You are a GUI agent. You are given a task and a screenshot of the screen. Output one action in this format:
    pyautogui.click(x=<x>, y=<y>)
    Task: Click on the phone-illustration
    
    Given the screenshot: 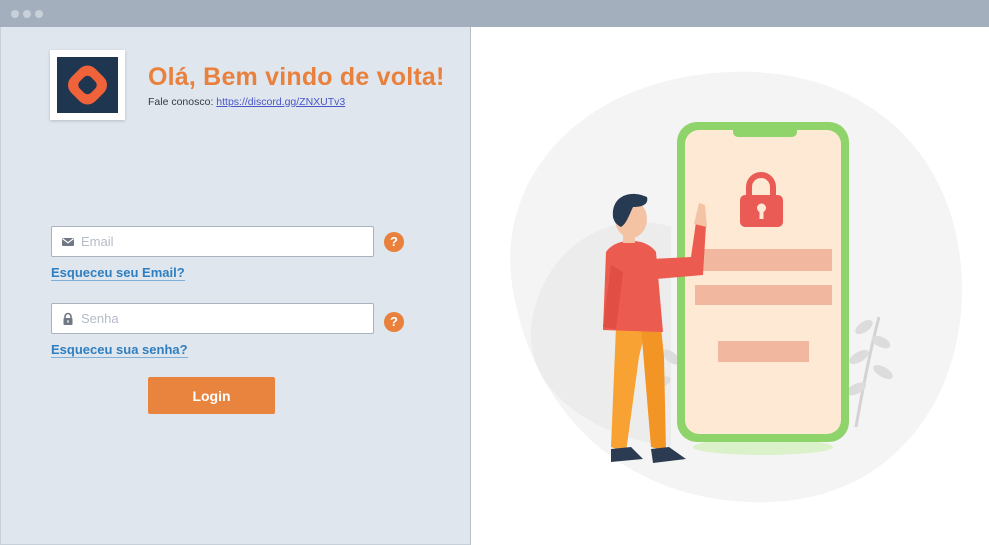 What is the action you would take?
    pyautogui.click(x=763, y=288)
    